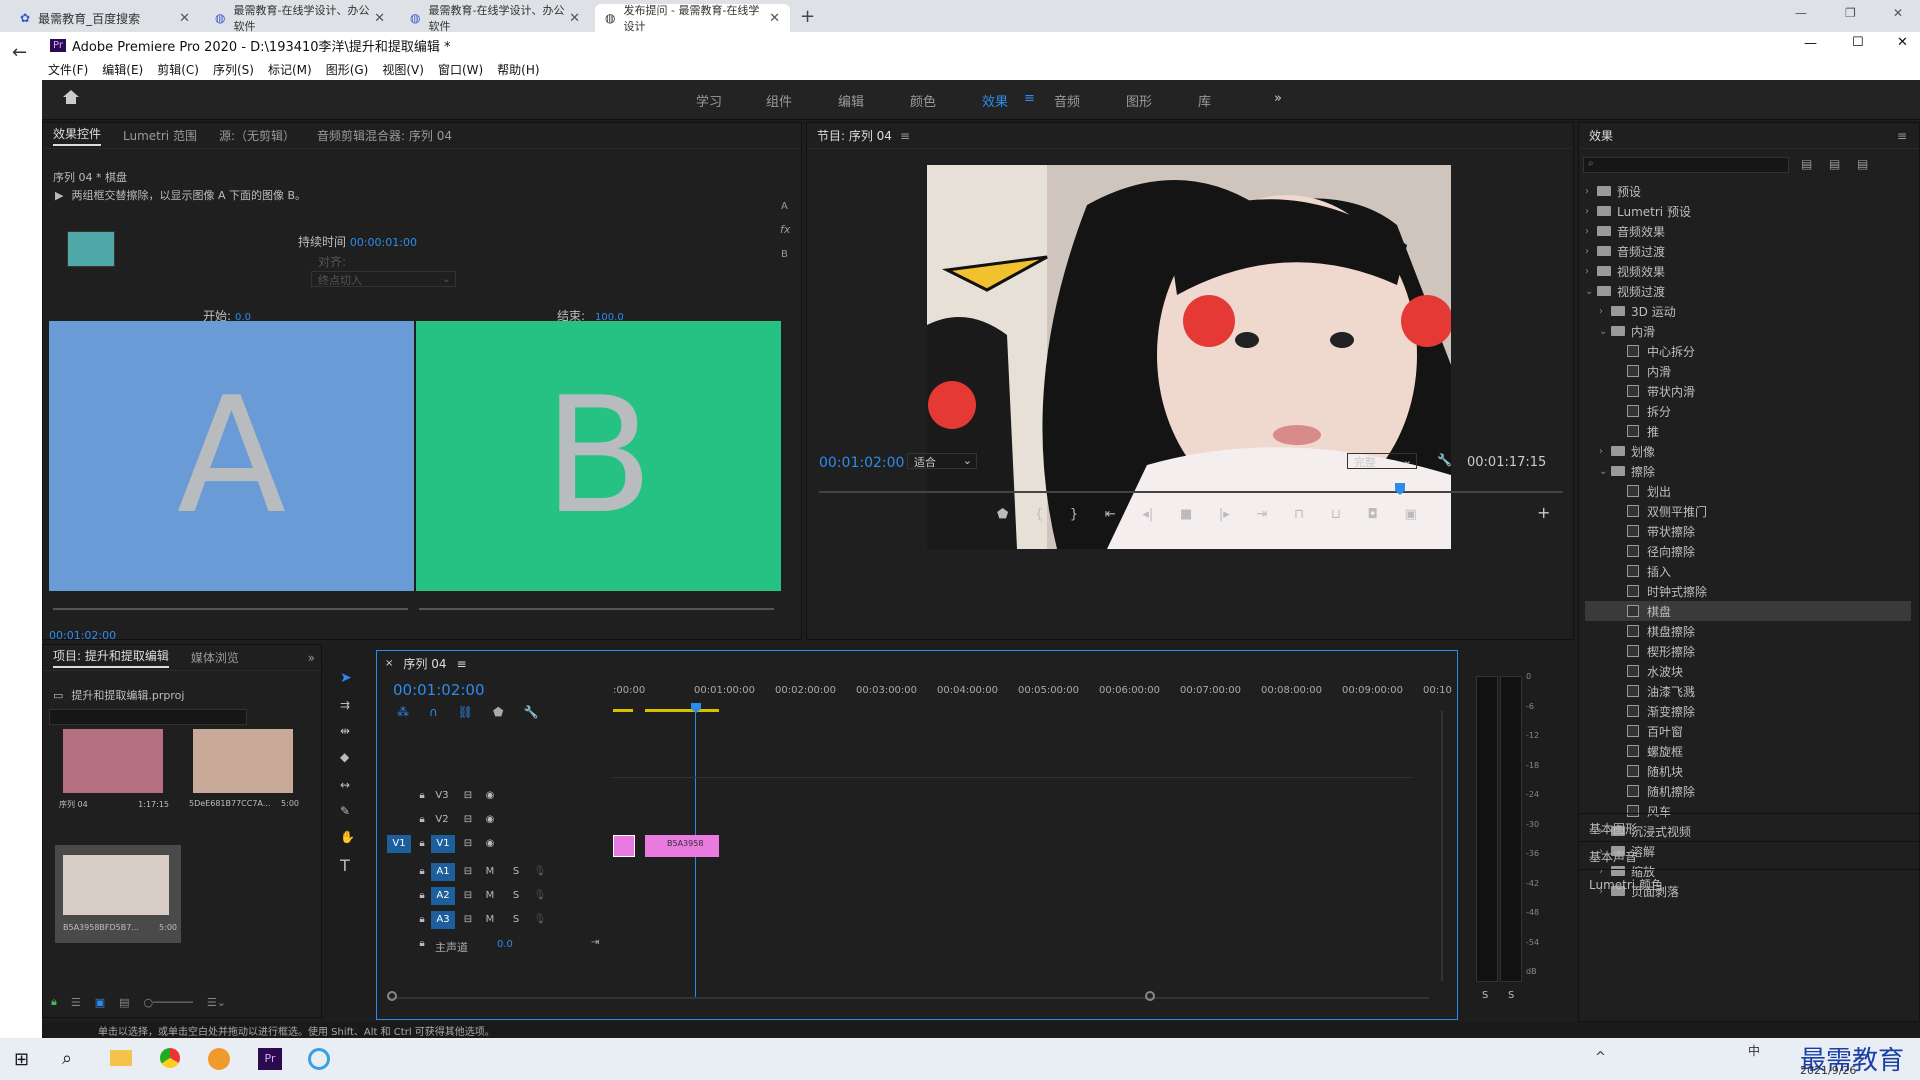 This screenshot has width=1920, height=1080. What do you see at coordinates (1858, 42) in the screenshot?
I see `maximize-button: ☐` at bounding box center [1858, 42].